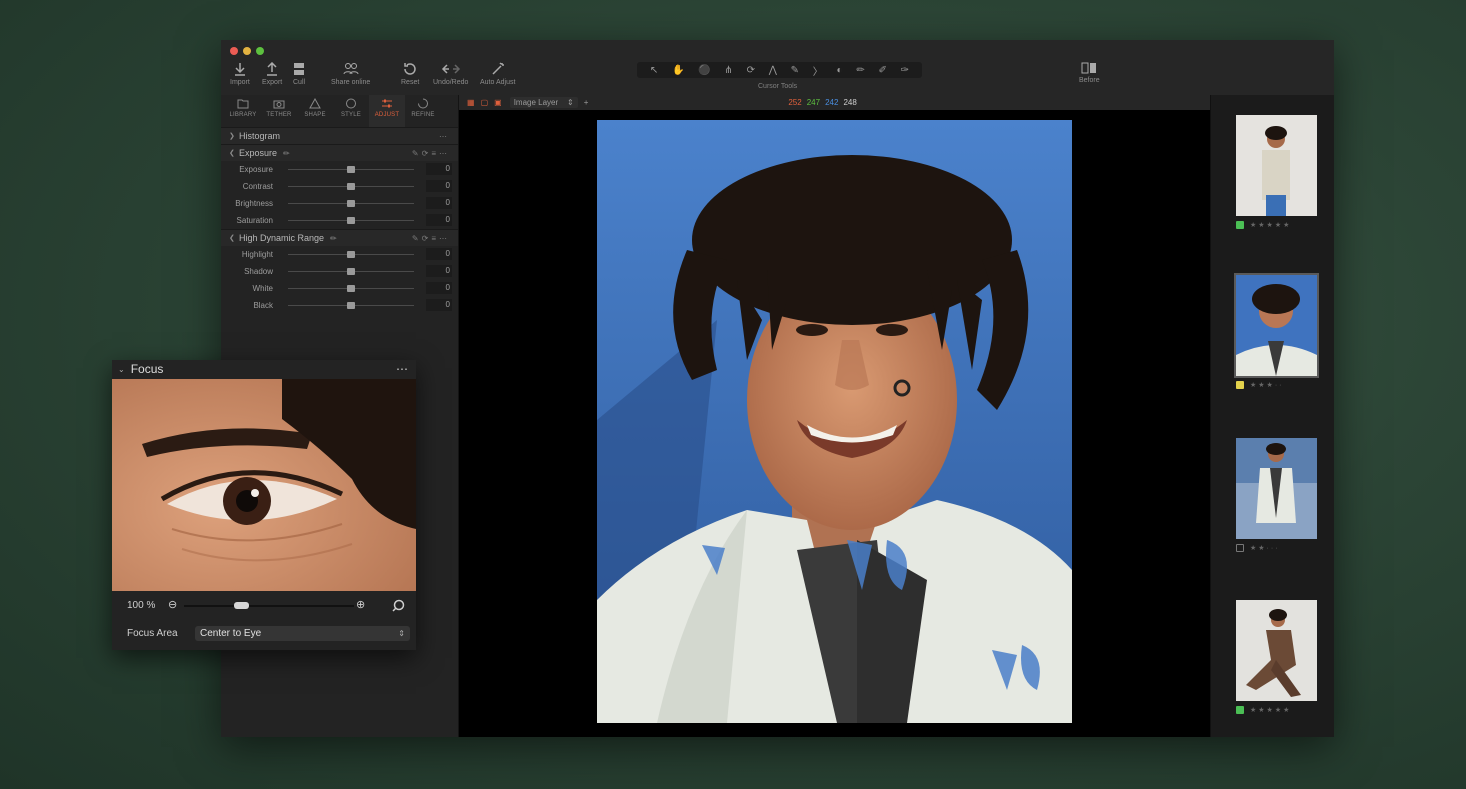 Image resolution: width=1466 pixels, height=789 pixels. I want to click on annotate-icon: ✑, so click(905, 70).